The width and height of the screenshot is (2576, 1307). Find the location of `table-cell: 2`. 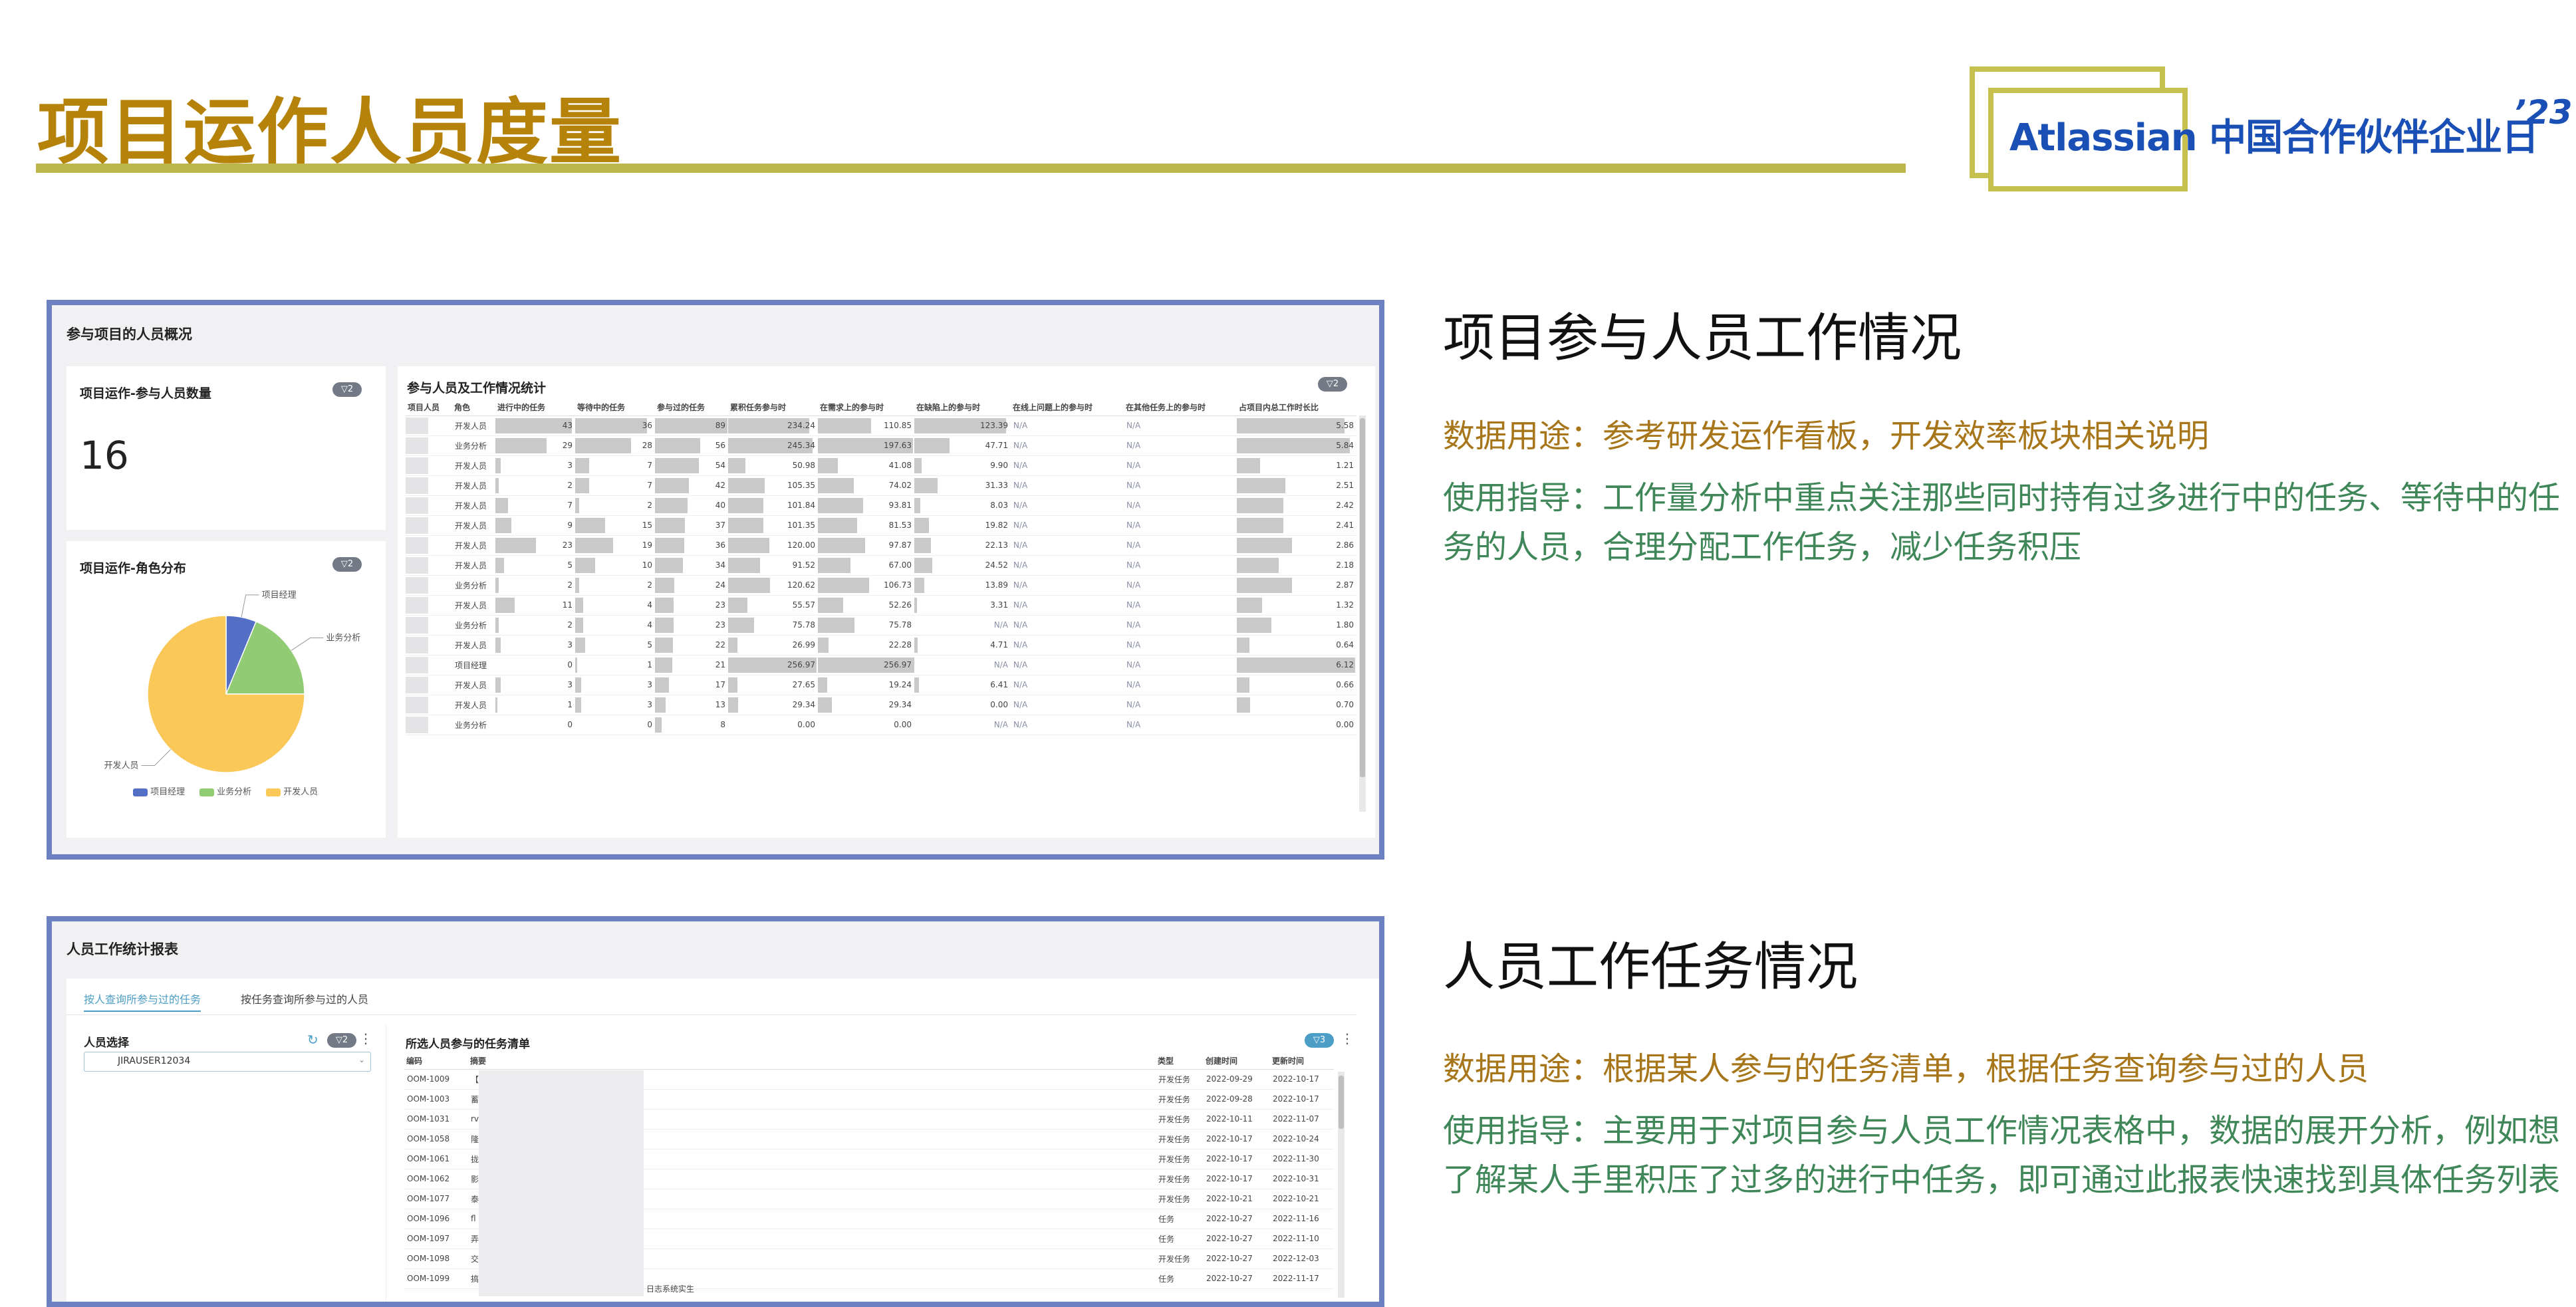

table-cell: 2 is located at coordinates (535, 625).